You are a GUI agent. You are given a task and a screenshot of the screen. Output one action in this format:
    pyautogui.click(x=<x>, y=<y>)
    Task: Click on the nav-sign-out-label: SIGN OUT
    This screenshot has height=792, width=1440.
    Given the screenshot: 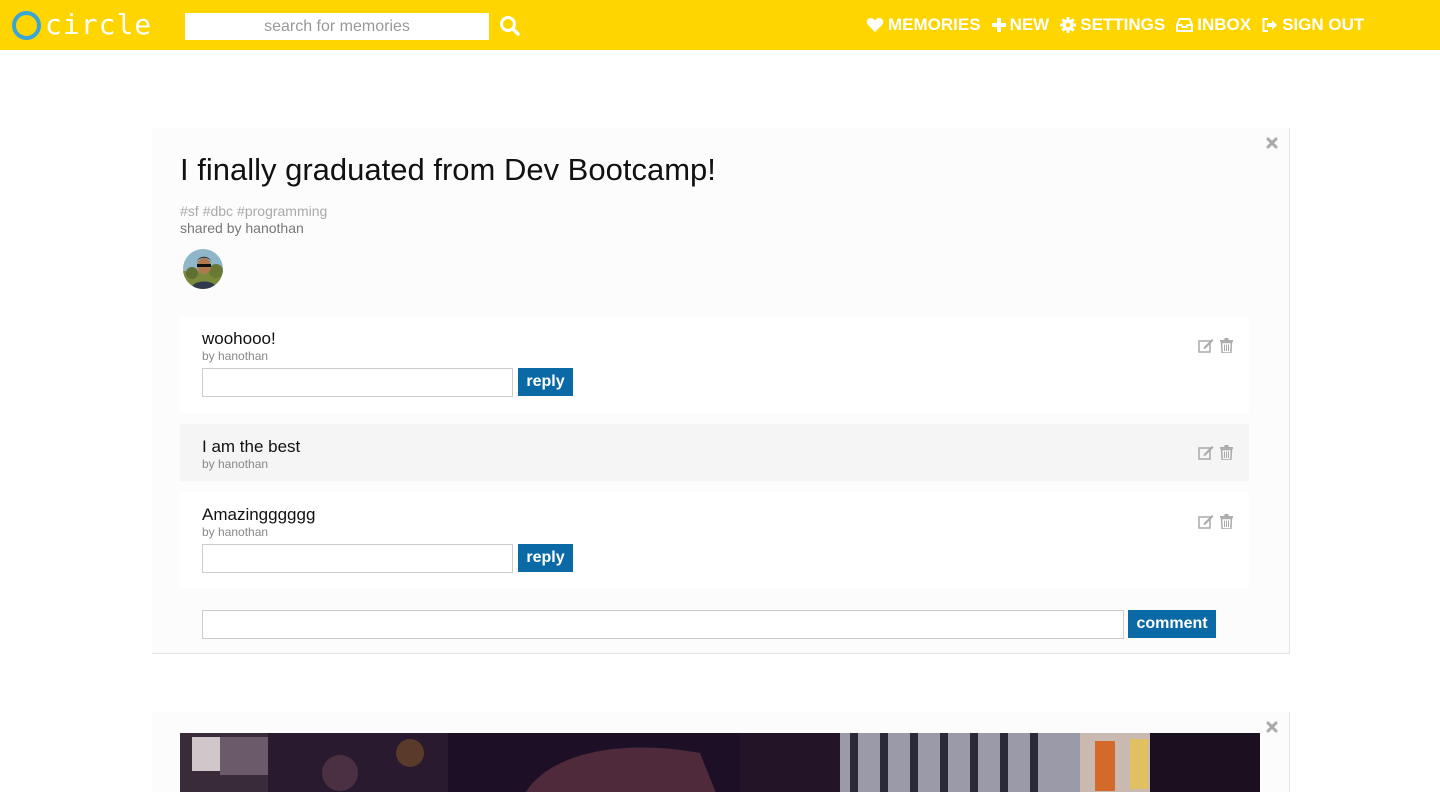 What is the action you would take?
    pyautogui.click(x=1323, y=24)
    